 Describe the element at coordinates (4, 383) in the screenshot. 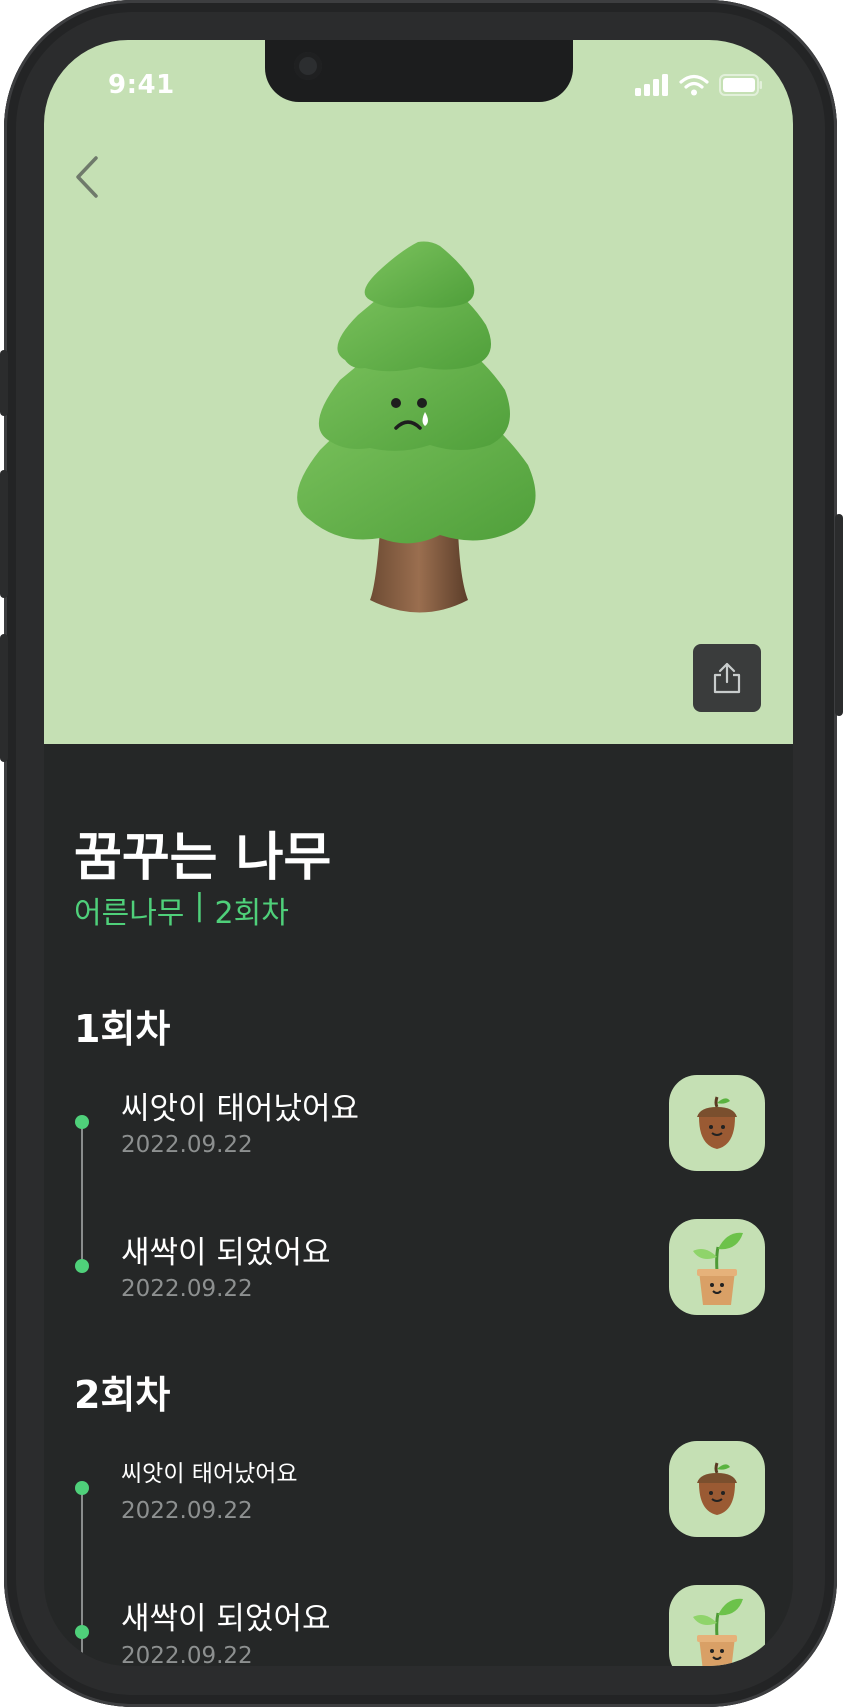

I see `silent-switch` at that location.